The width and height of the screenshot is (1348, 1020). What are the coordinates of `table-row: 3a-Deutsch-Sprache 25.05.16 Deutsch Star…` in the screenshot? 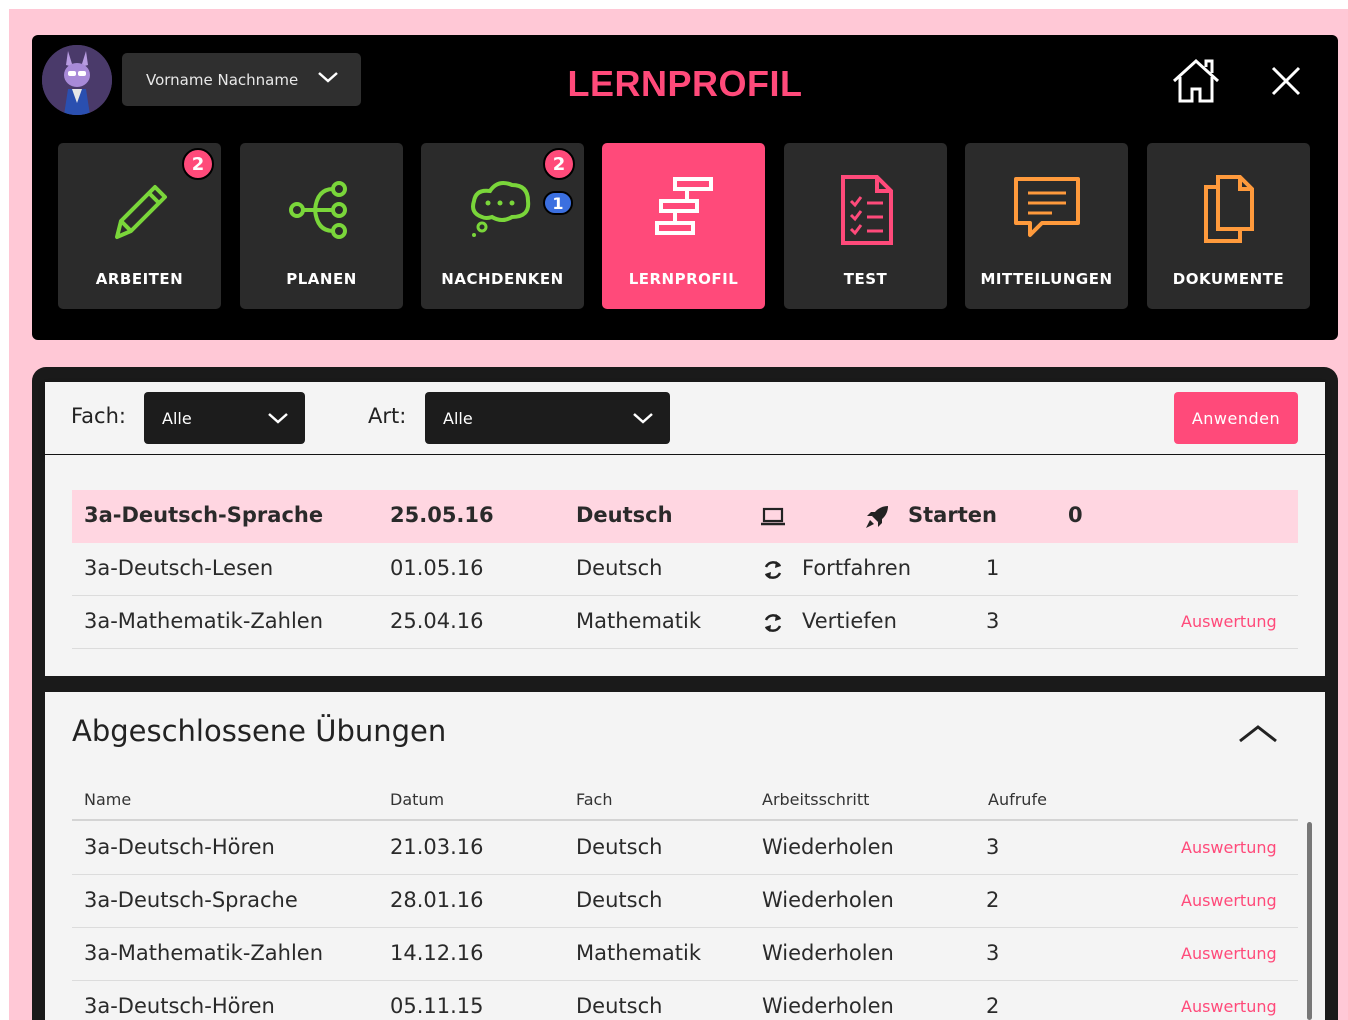 It's located at (685, 516).